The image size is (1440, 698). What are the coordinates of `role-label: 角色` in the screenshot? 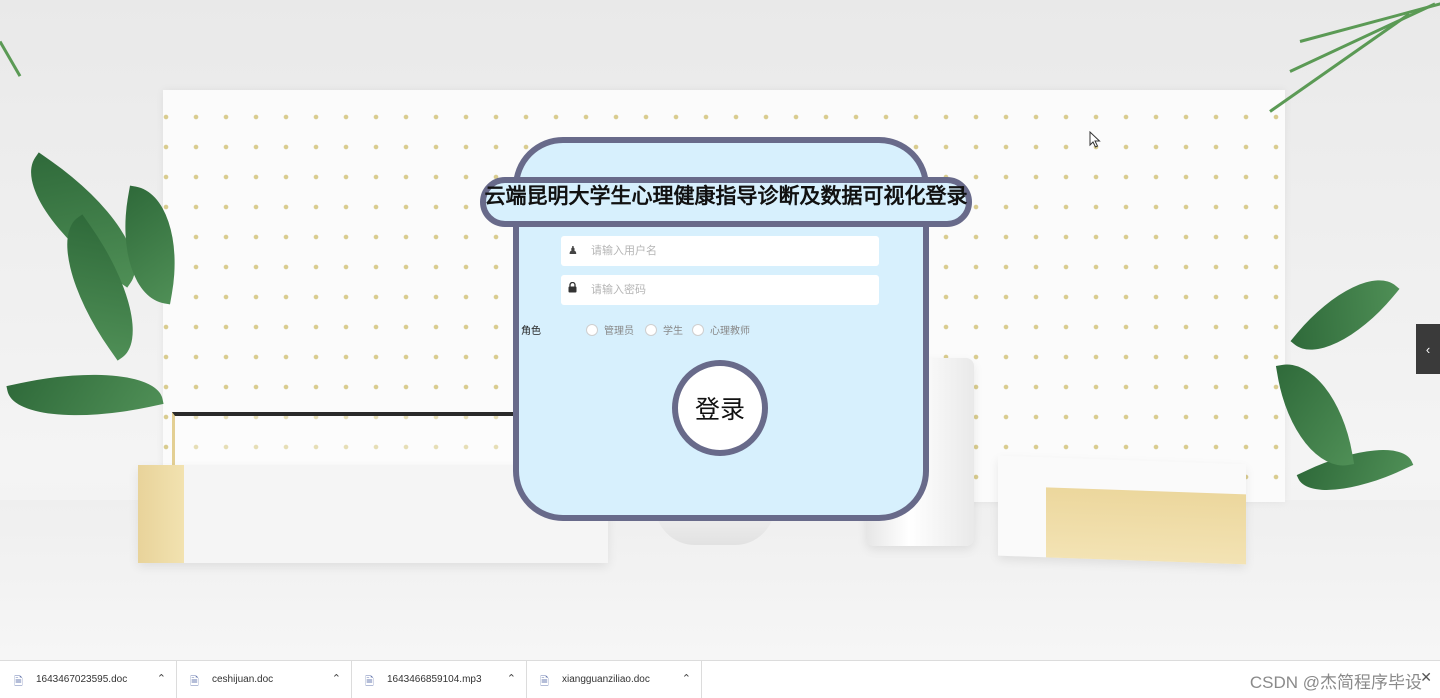 It's located at (531, 331).